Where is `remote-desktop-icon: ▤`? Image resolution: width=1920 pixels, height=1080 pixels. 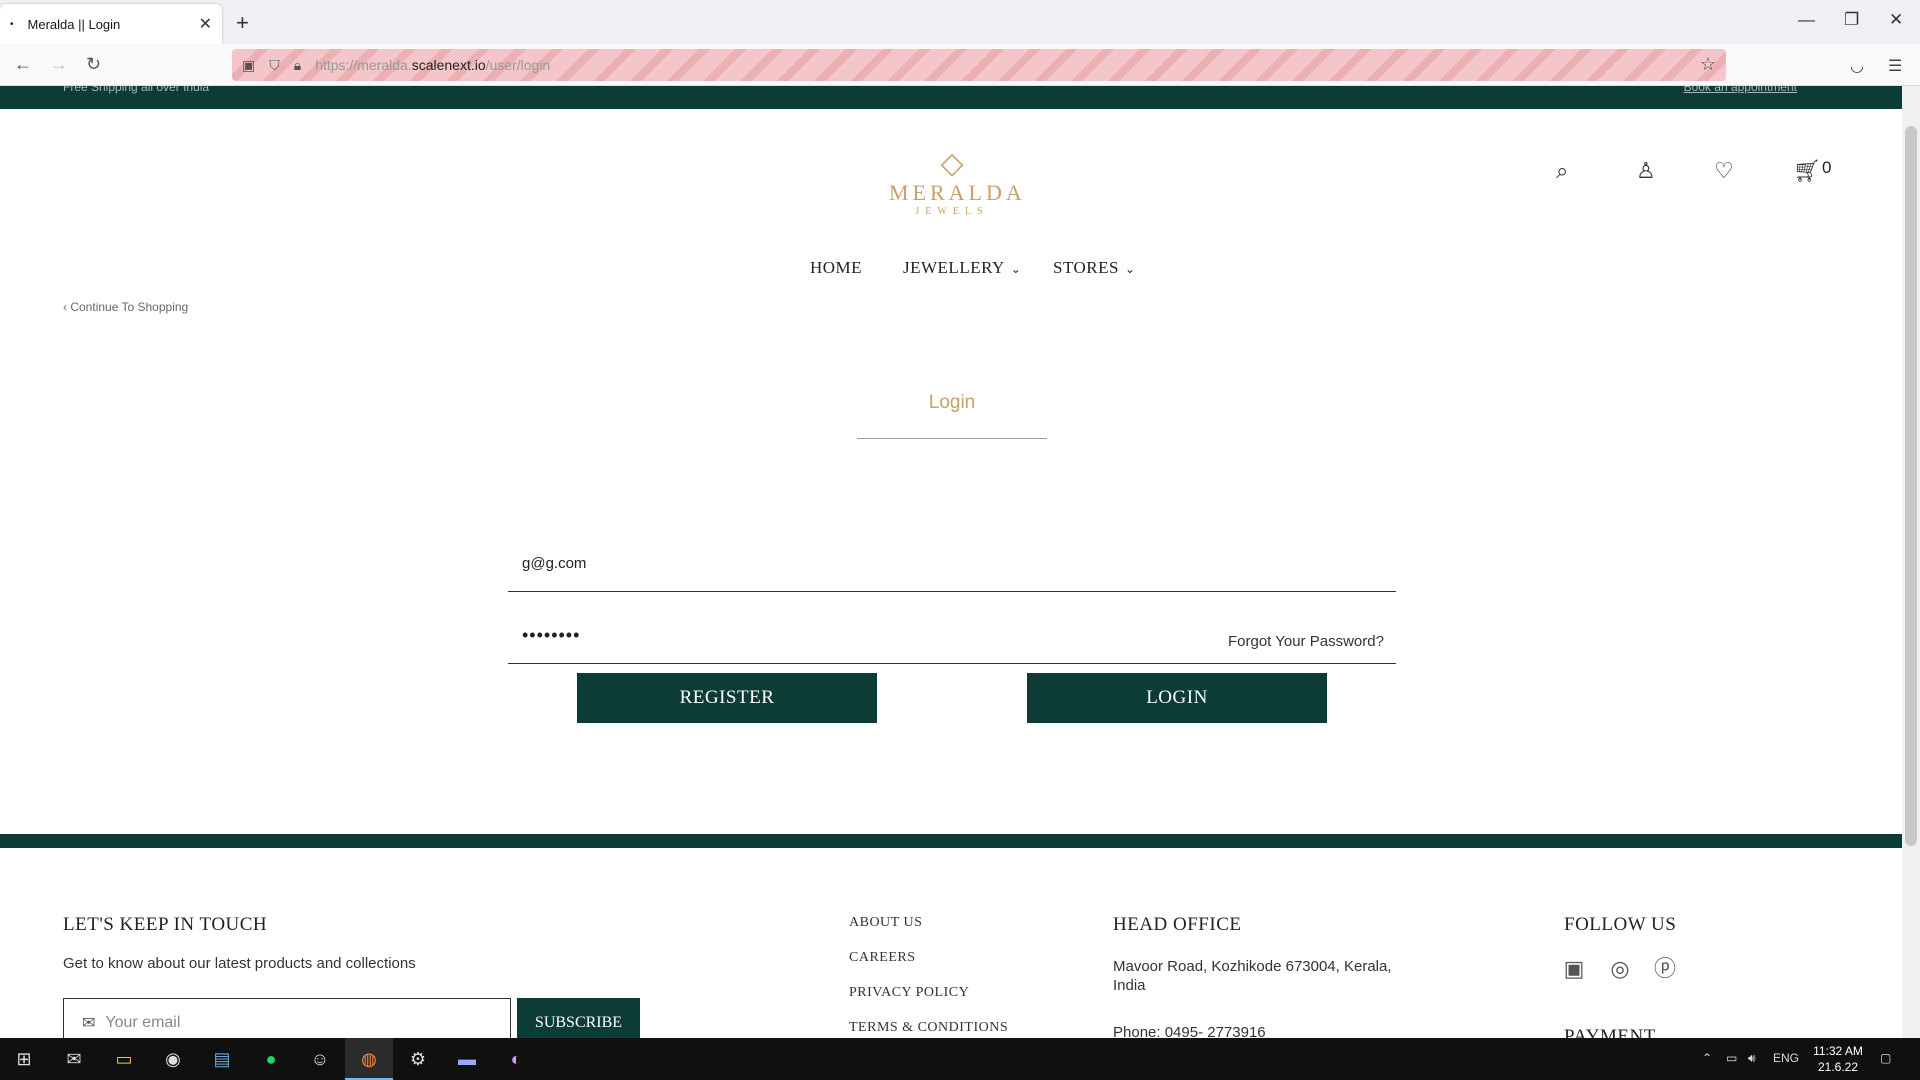
remote-desktop-icon: ▤ is located at coordinates (222, 1059).